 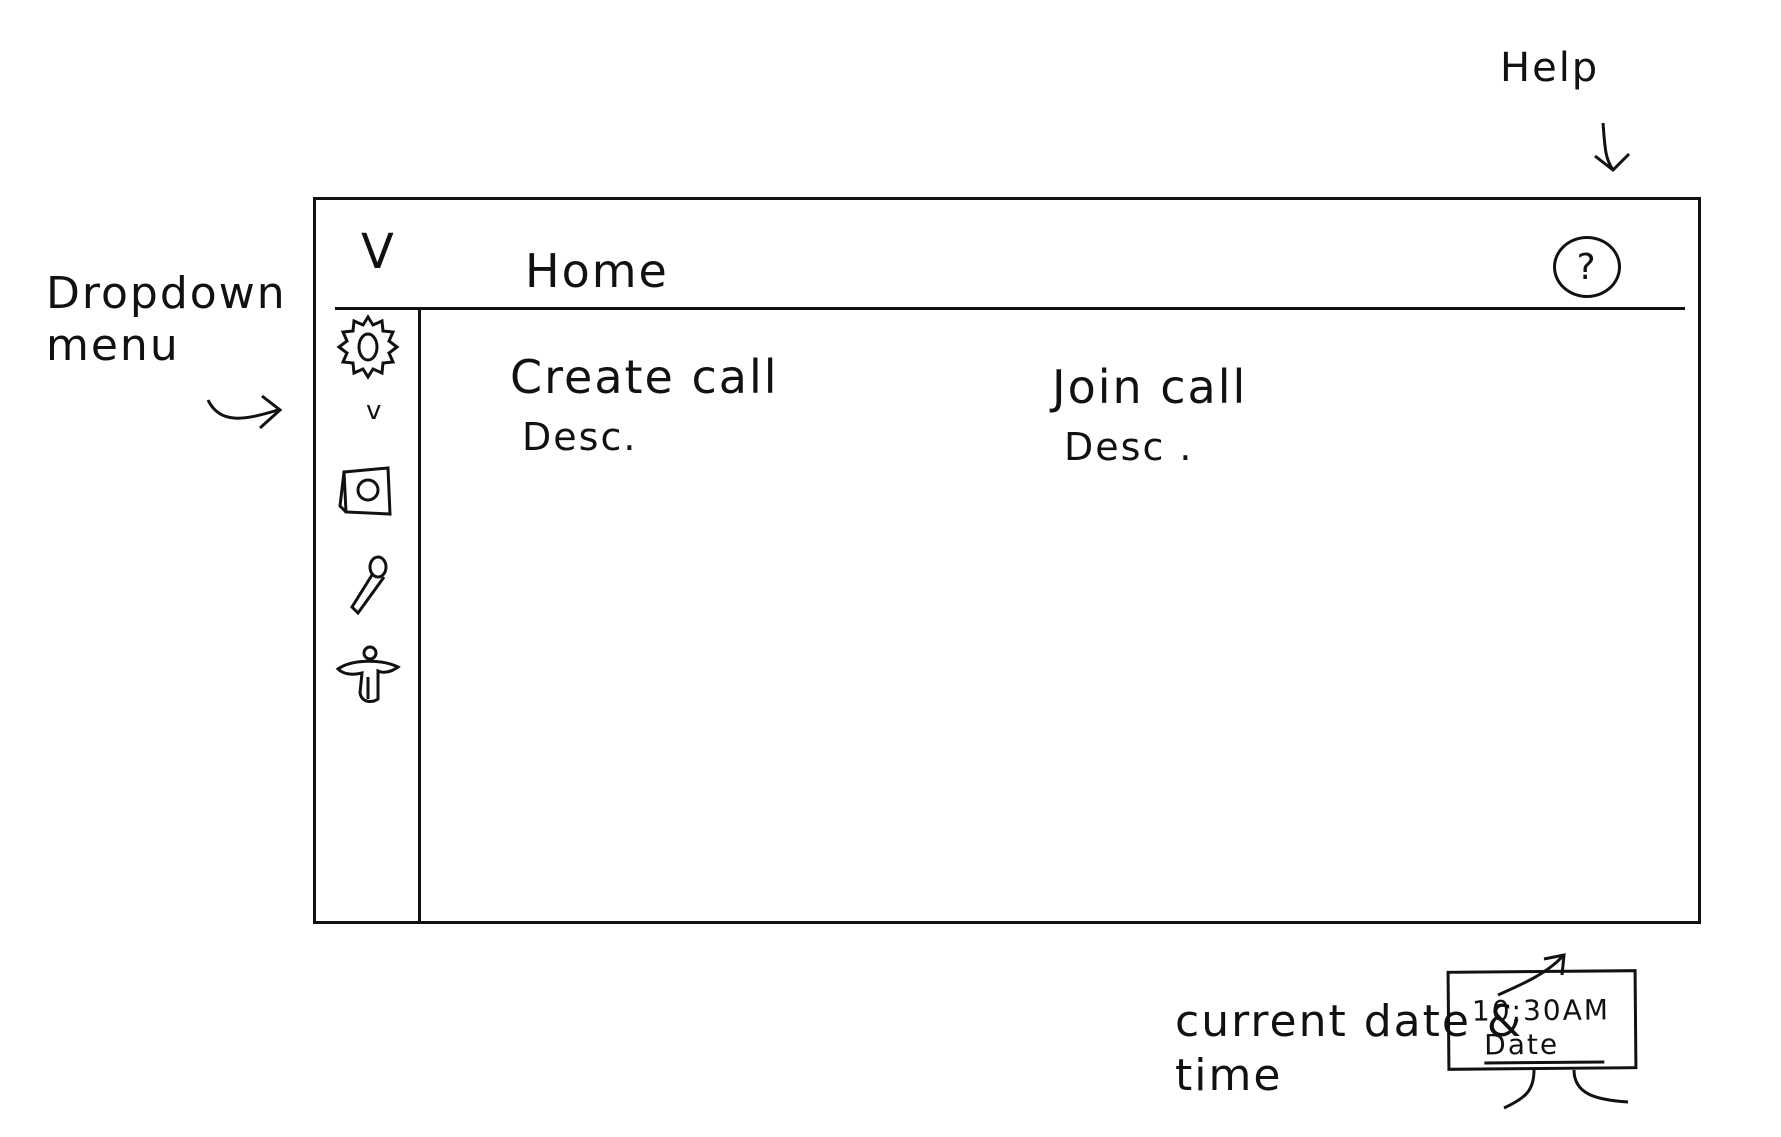 What do you see at coordinates (1150, 387) in the screenshot?
I see `join-call-title: Join call` at bounding box center [1150, 387].